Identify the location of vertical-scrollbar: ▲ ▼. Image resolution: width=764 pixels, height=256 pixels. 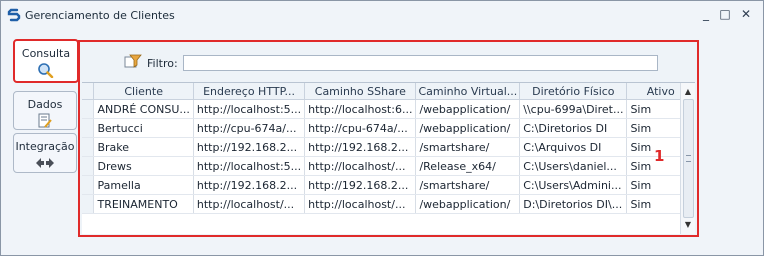
(687, 158).